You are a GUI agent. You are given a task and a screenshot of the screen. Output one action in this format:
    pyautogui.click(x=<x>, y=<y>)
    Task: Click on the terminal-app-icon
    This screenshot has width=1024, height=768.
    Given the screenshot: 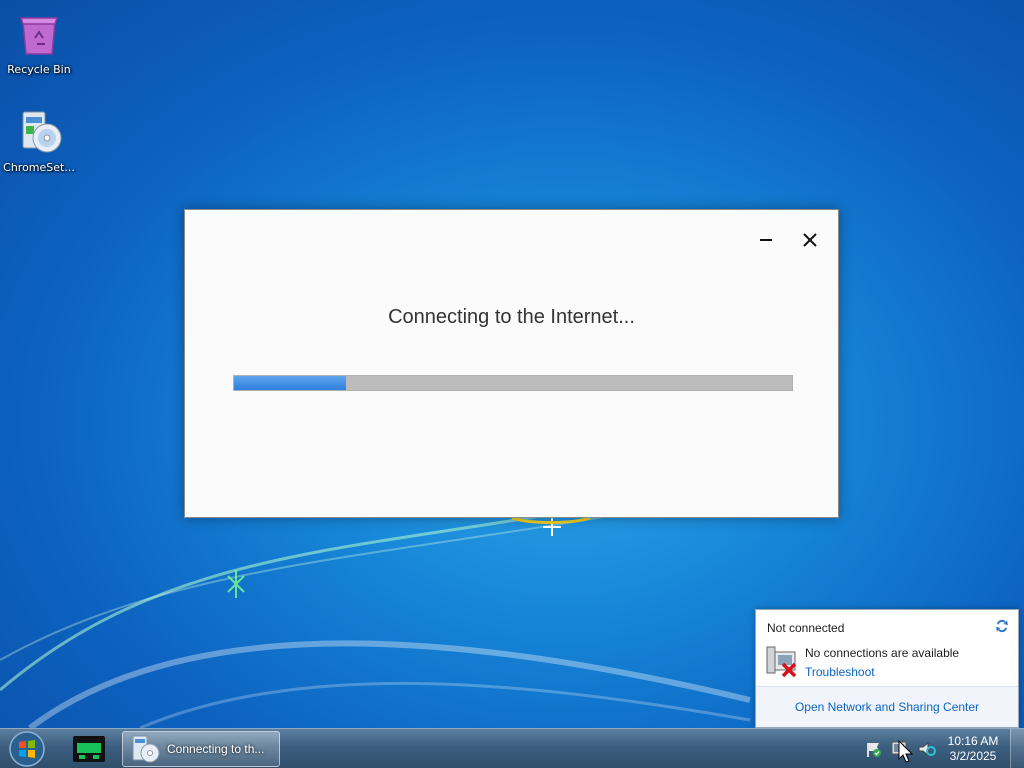 What is the action you would take?
    pyautogui.click(x=89, y=749)
    